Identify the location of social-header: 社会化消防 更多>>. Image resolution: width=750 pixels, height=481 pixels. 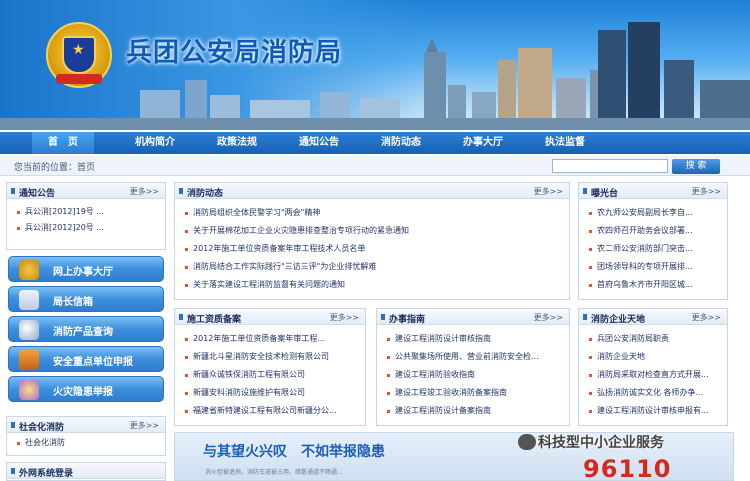
(86, 425).